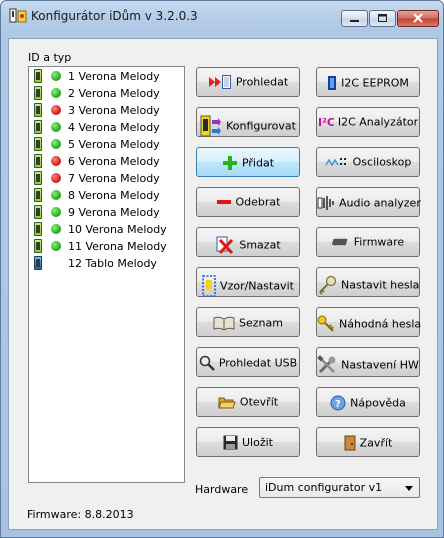 This screenshot has height=538, width=444. Describe the element at coordinates (354, 21) in the screenshot. I see `minimize-icon` at that location.